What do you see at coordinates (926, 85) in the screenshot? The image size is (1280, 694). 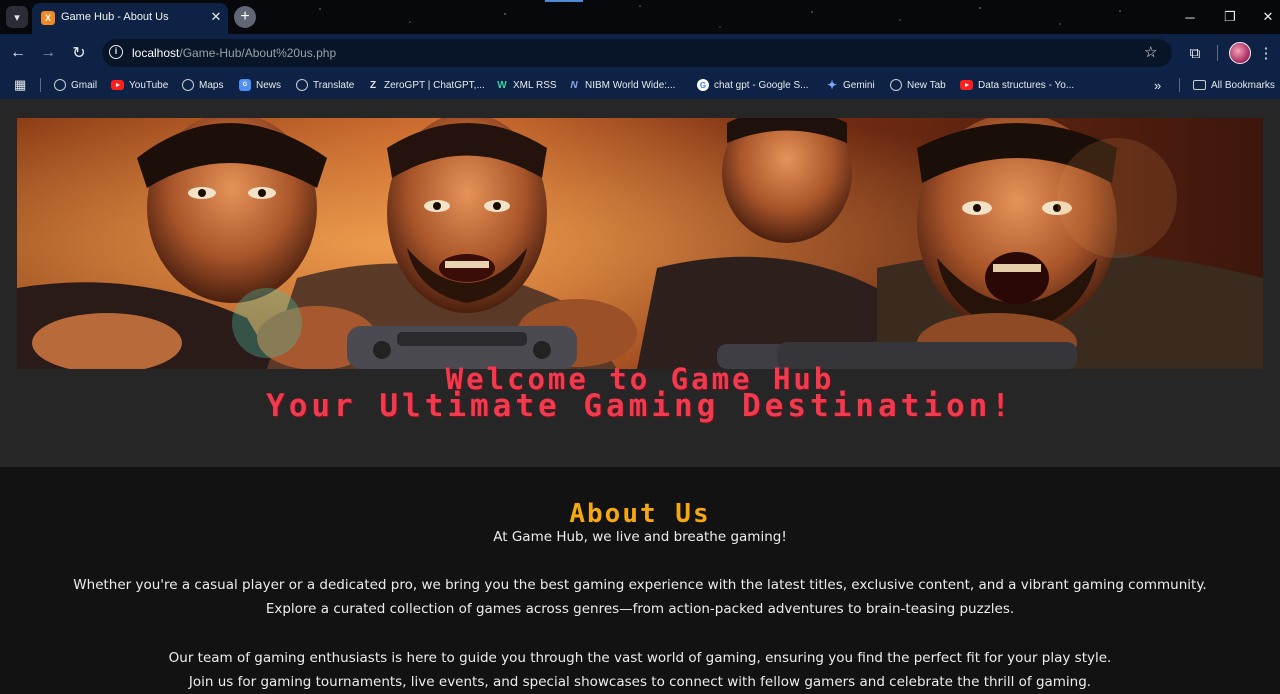 I see `bookmark-label: New Tab` at bounding box center [926, 85].